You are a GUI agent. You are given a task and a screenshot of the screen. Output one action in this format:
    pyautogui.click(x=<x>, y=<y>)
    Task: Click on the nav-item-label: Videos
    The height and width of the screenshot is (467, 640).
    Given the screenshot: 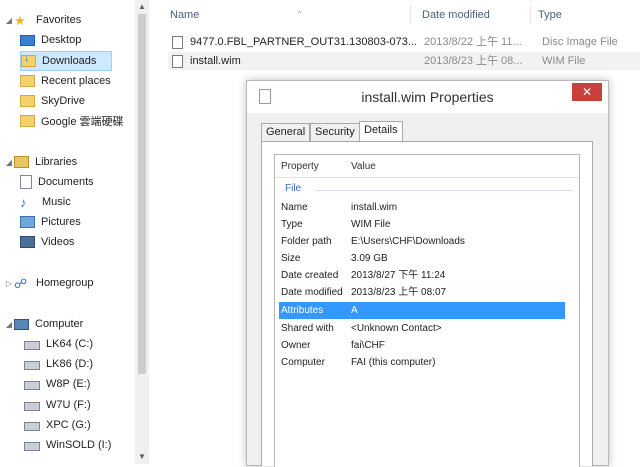 What is the action you would take?
    pyautogui.click(x=58, y=242)
    